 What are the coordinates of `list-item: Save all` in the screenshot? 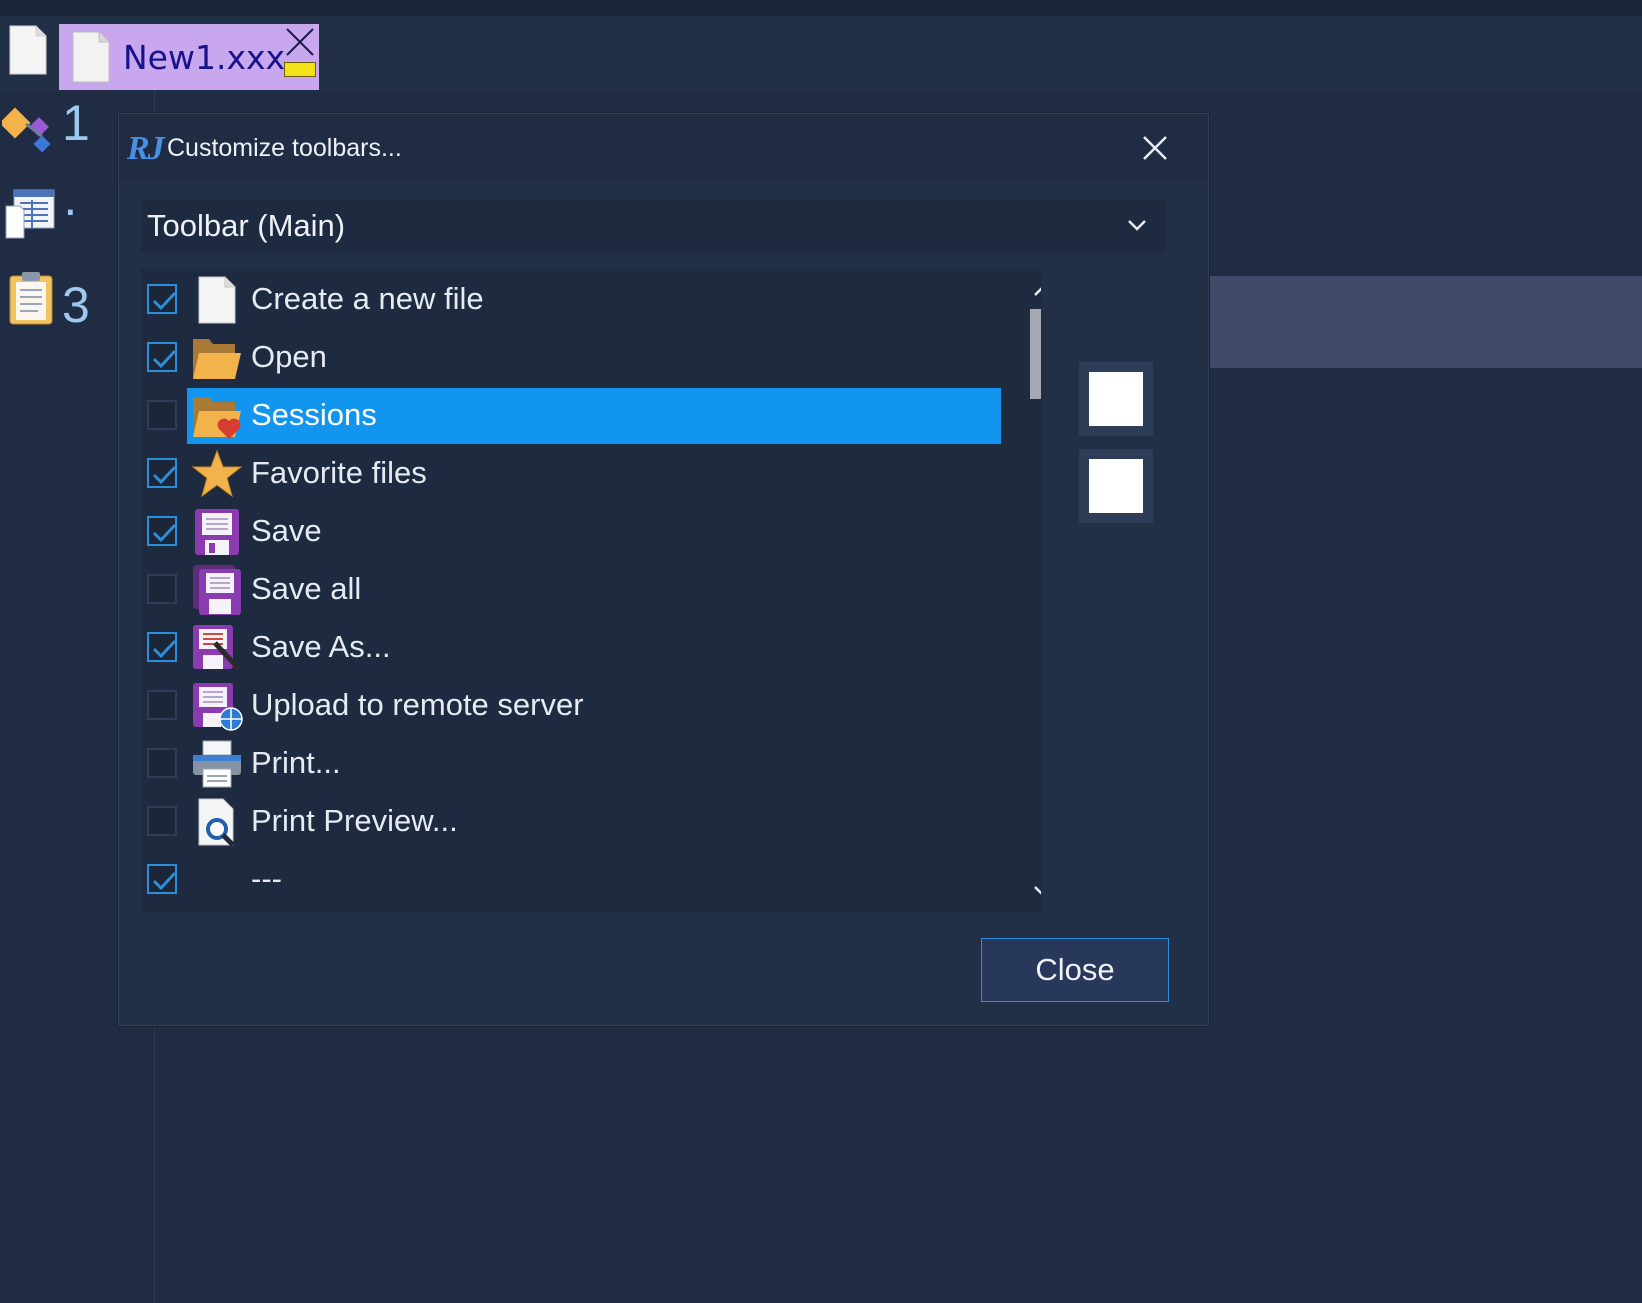 It's located at (571, 590).